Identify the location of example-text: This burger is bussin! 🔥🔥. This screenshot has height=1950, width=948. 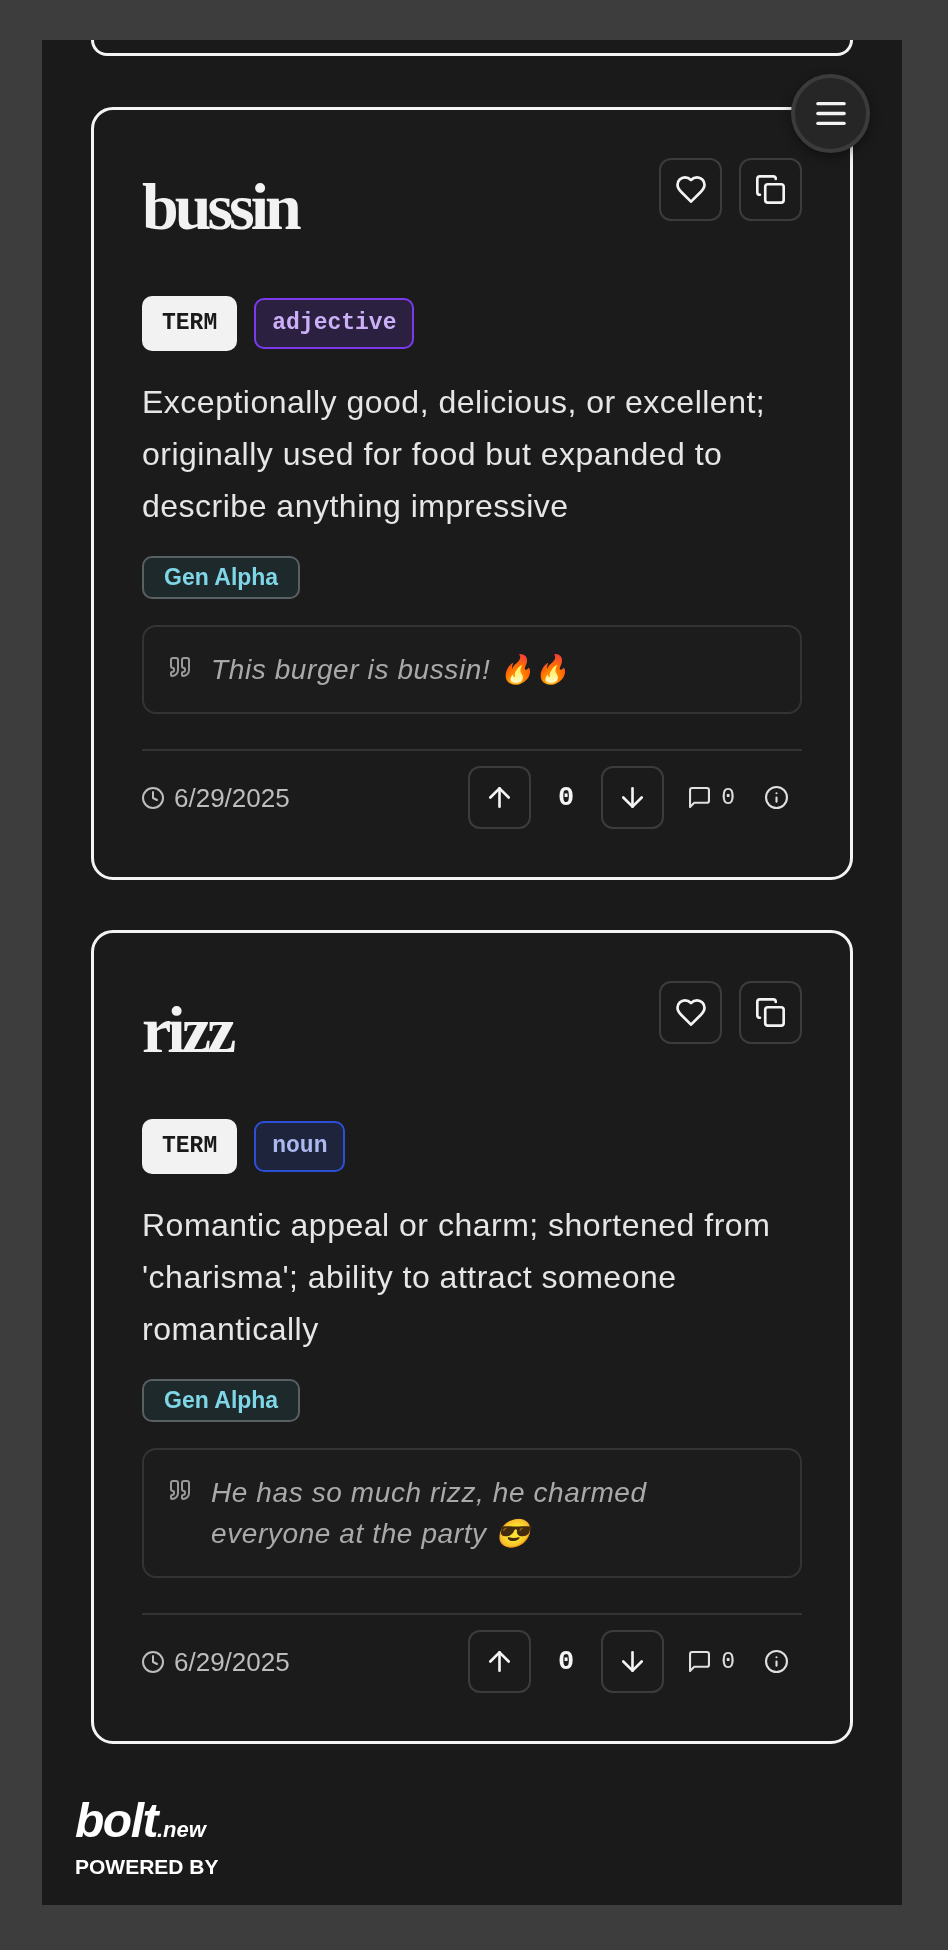
(390, 670).